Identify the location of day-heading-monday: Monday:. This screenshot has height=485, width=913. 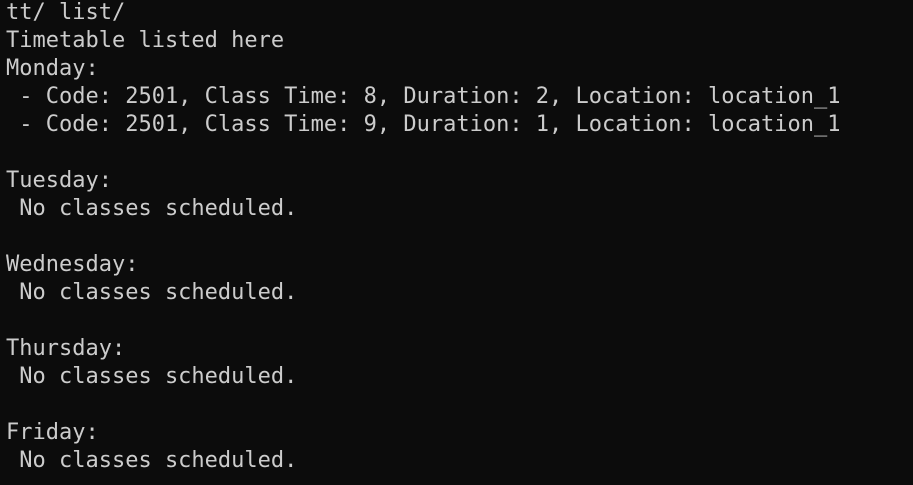
(52, 68).